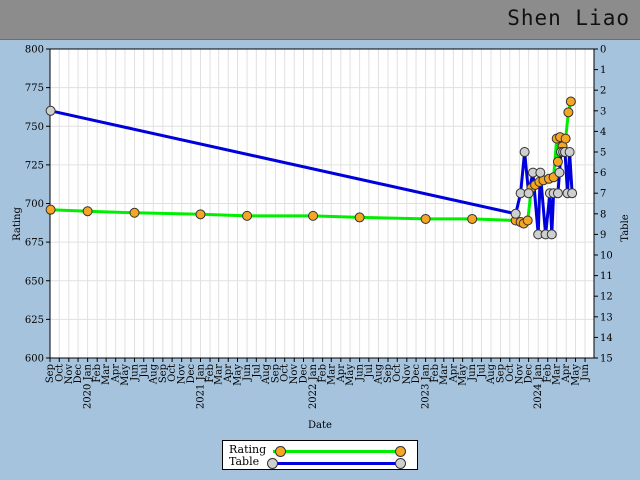  What do you see at coordinates (34, 281) in the screenshot?
I see `y-tick-label: 650` at bounding box center [34, 281].